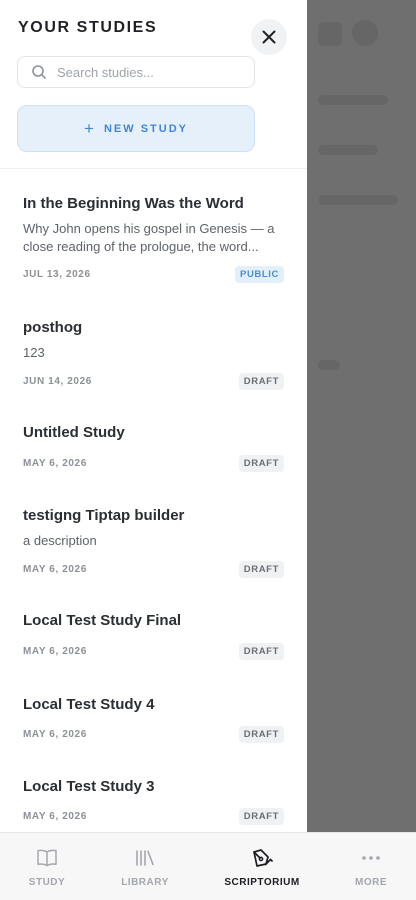 This screenshot has width=416, height=900. I want to click on study-title: Untitled Study, so click(74, 432).